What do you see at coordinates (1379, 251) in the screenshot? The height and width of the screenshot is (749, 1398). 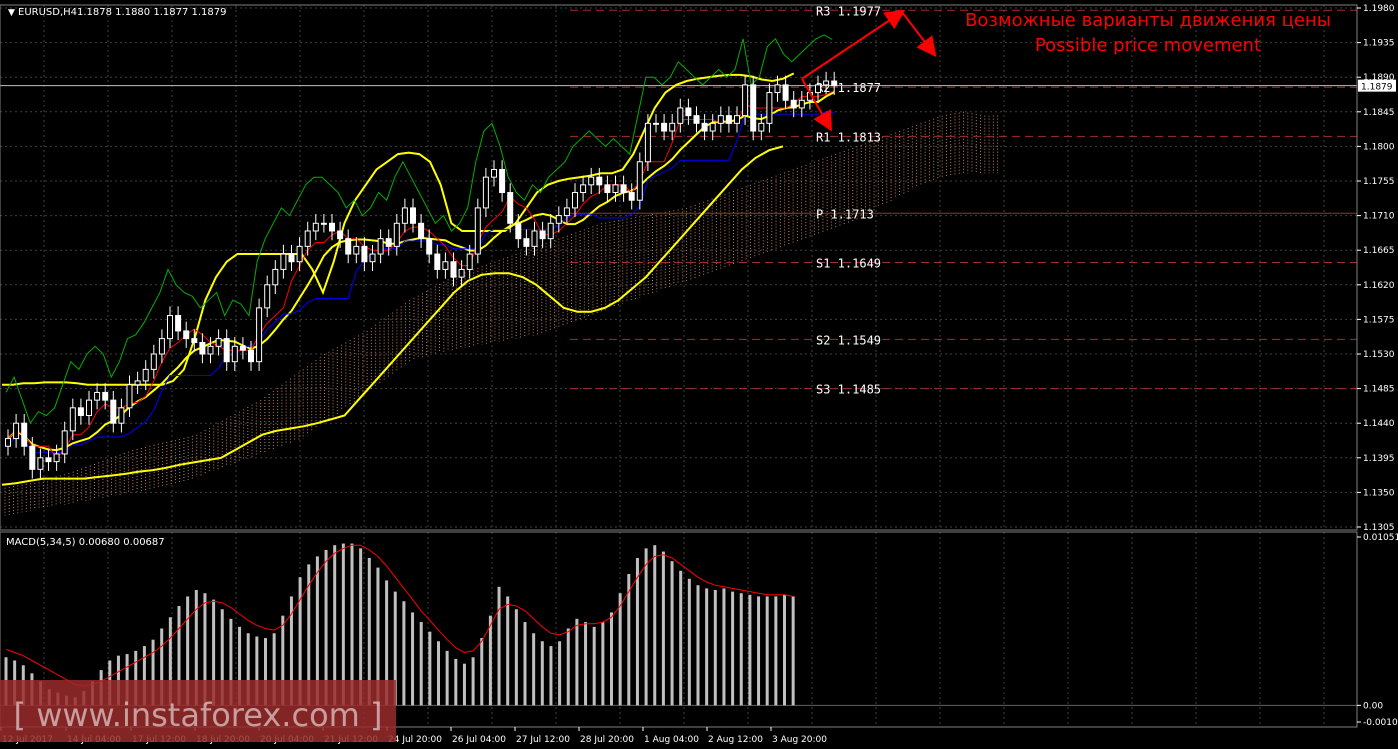 I see `y-tick-label: 1.1665` at bounding box center [1379, 251].